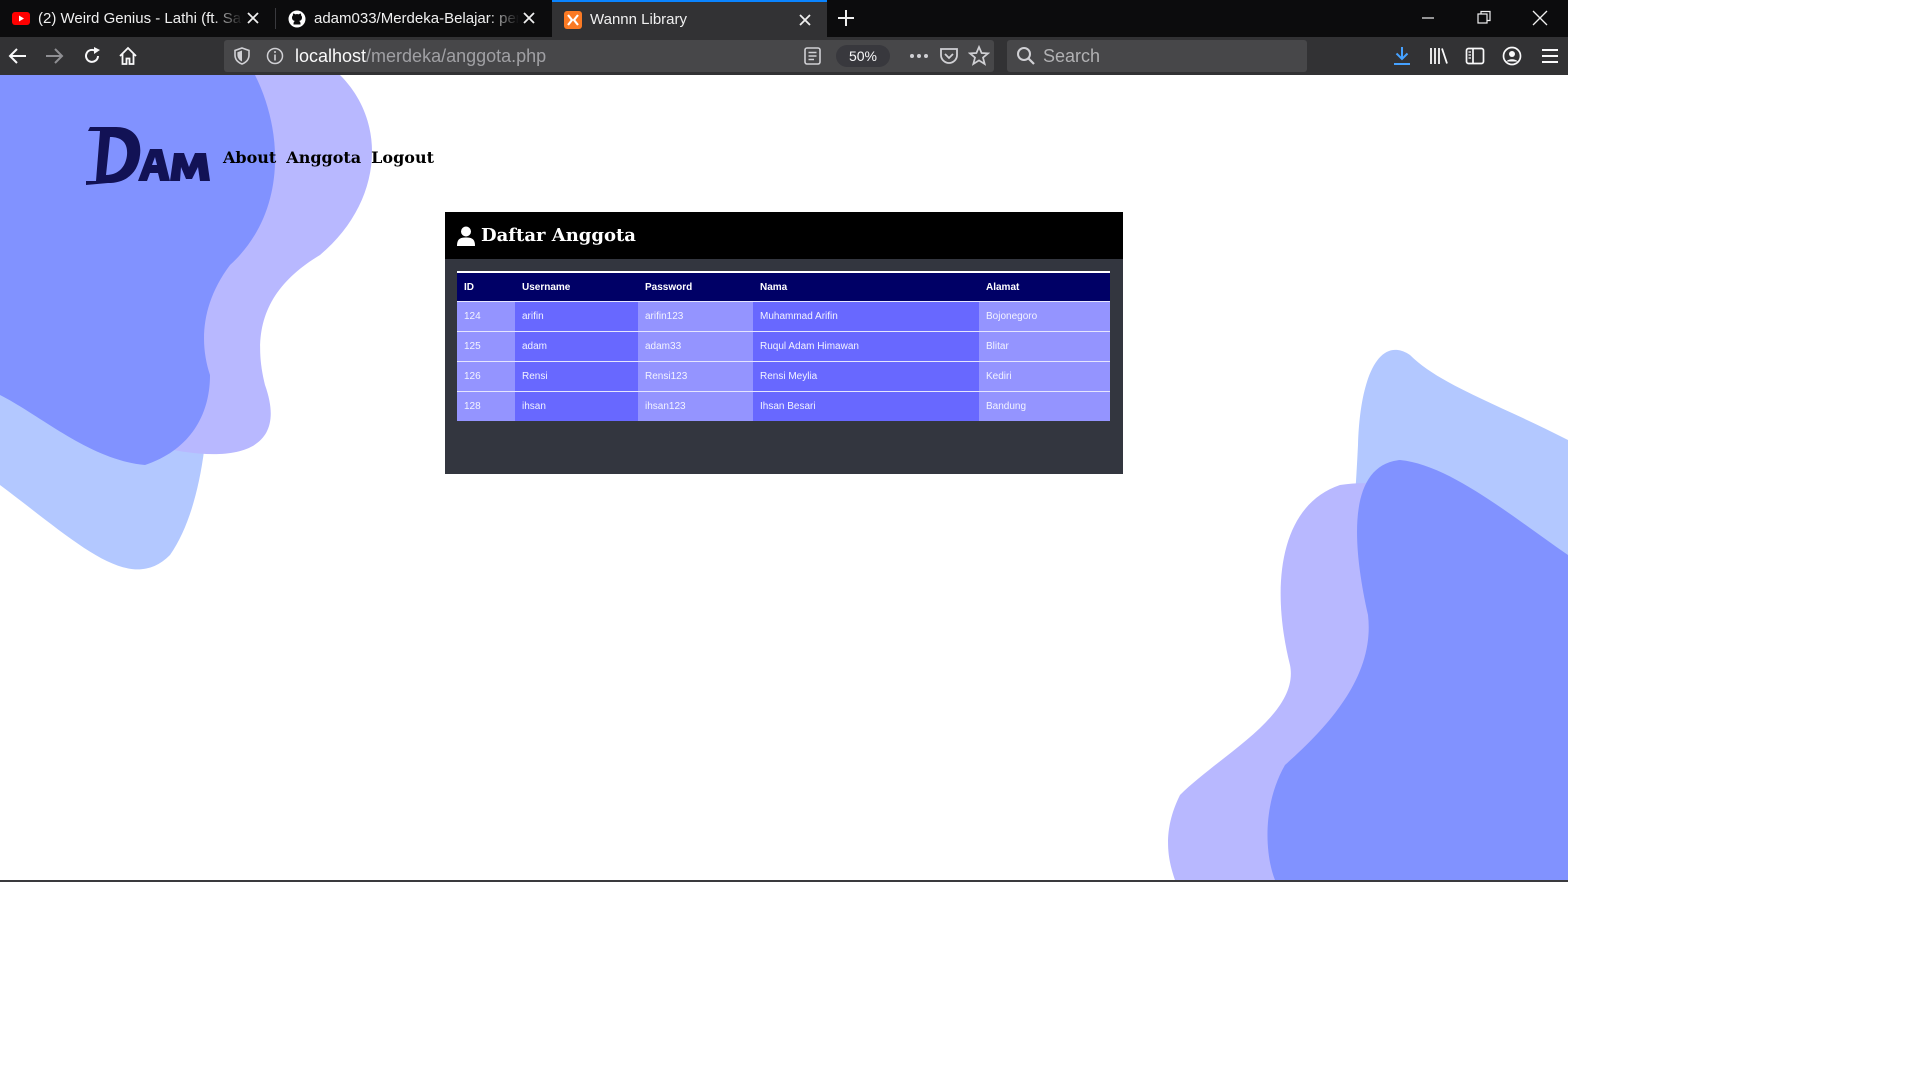 Image resolution: width=1920 pixels, height=1080 pixels. Describe the element at coordinates (21, 19) in the screenshot. I see `youtube-icon` at that location.